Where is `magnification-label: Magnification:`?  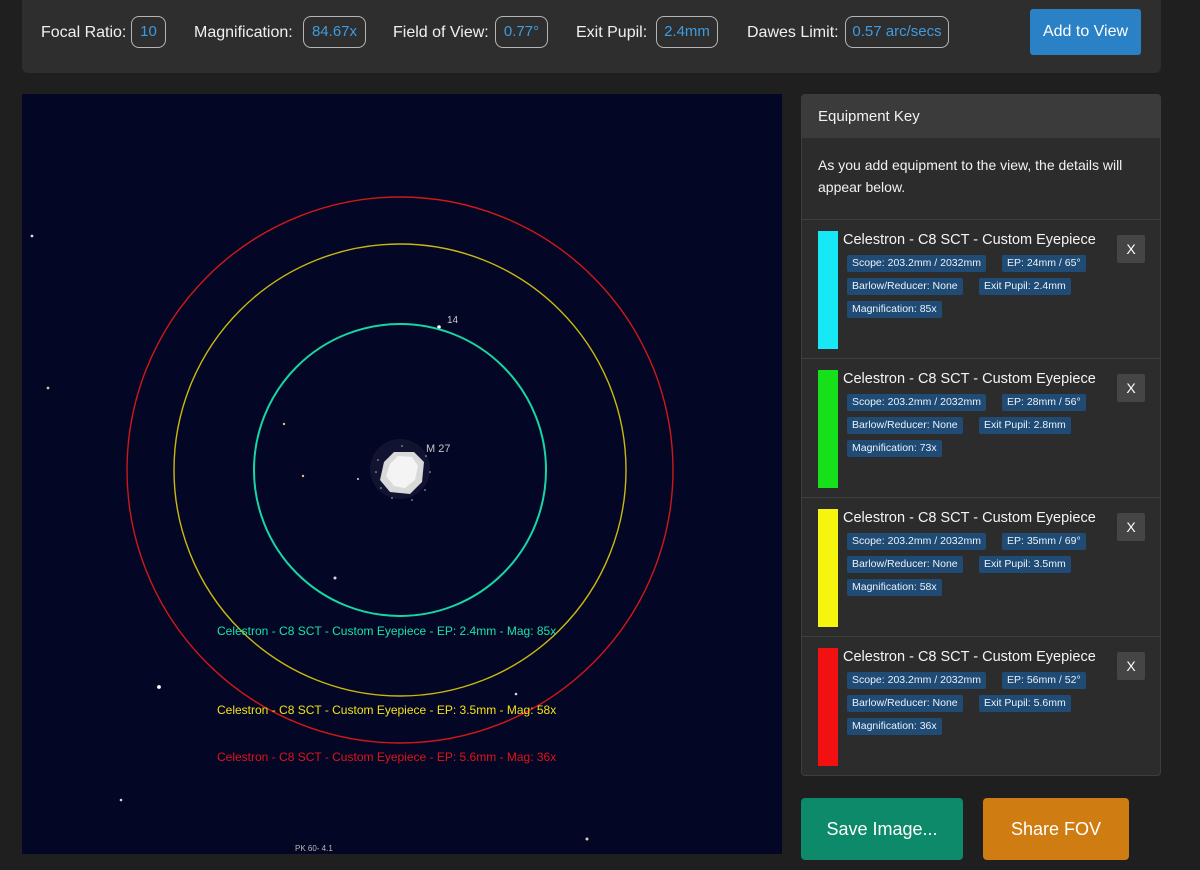
magnification-label: Magnification: is located at coordinates (243, 32).